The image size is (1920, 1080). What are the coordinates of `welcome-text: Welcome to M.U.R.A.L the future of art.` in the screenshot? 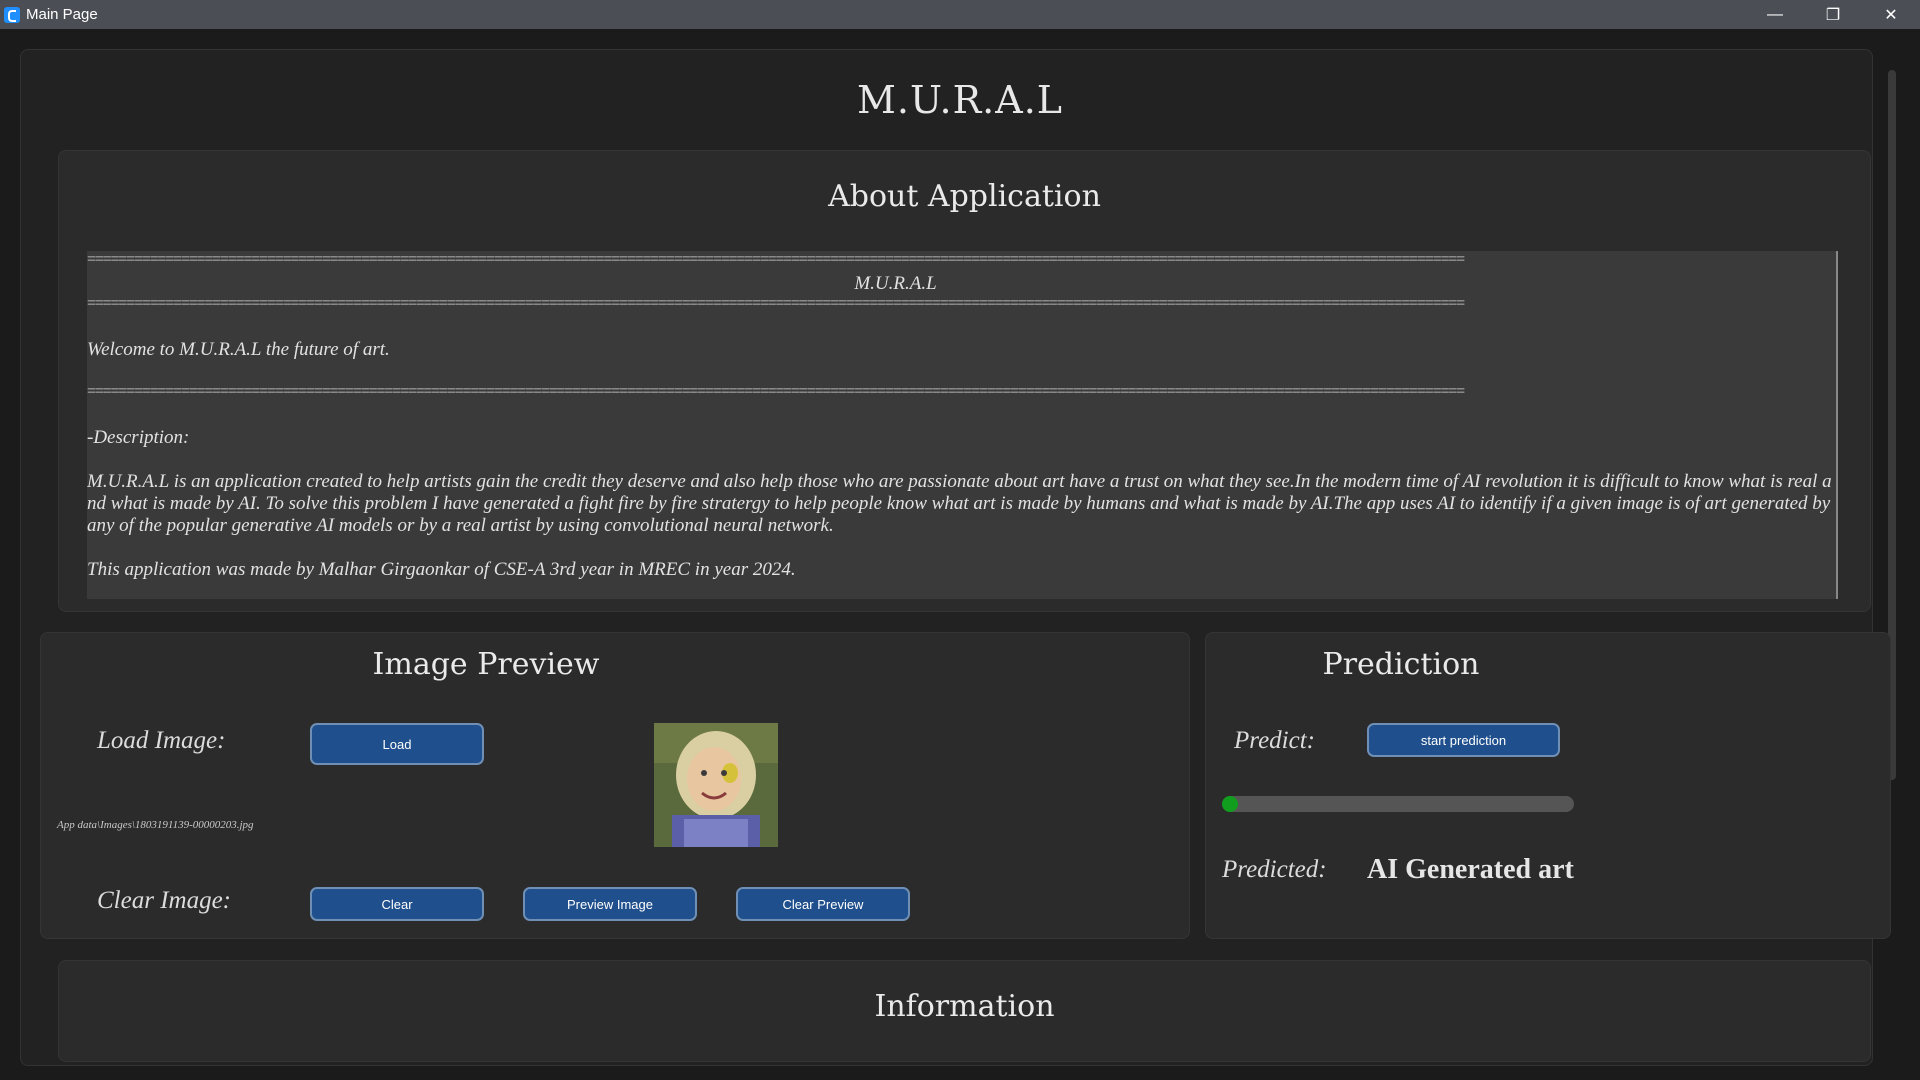 It's located at (238, 349).